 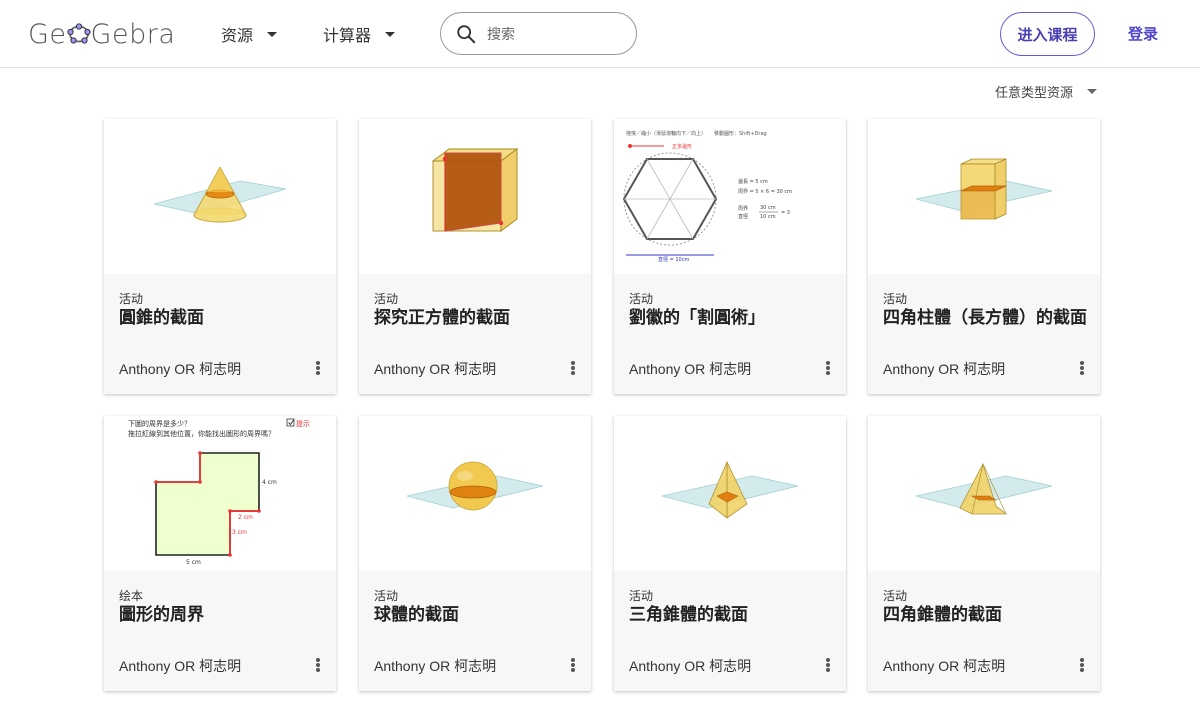 What do you see at coordinates (673, 259) in the screenshot?
I see `thumb-diameter-text: 直徑 = 10cm` at bounding box center [673, 259].